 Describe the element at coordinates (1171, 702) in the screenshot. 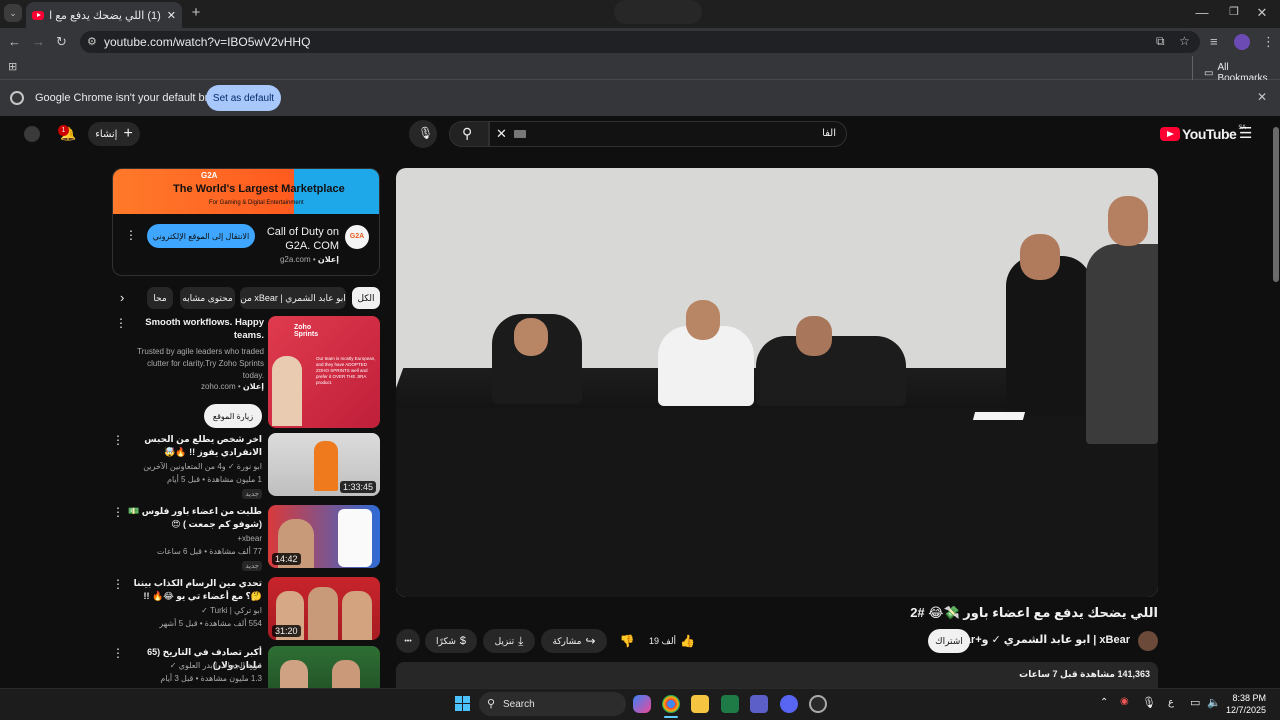

I see `input-language: ع` at that location.